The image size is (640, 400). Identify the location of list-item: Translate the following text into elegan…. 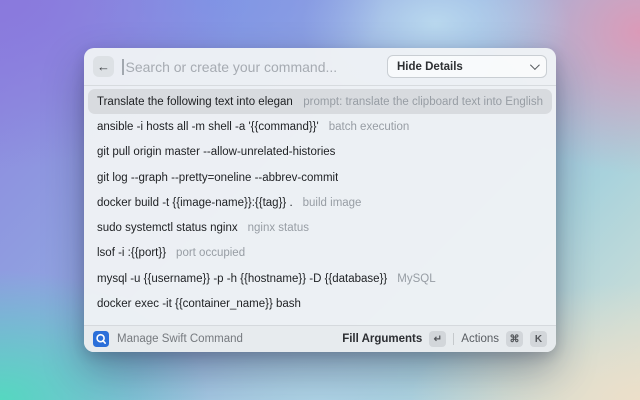
(320, 102).